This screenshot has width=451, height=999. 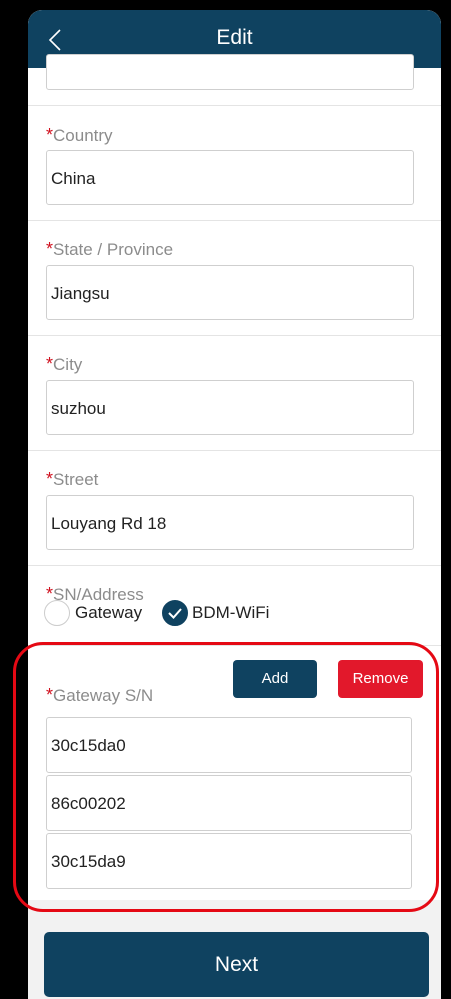 What do you see at coordinates (108, 613) in the screenshot?
I see `radio-gateway-label: Gateway` at bounding box center [108, 613].